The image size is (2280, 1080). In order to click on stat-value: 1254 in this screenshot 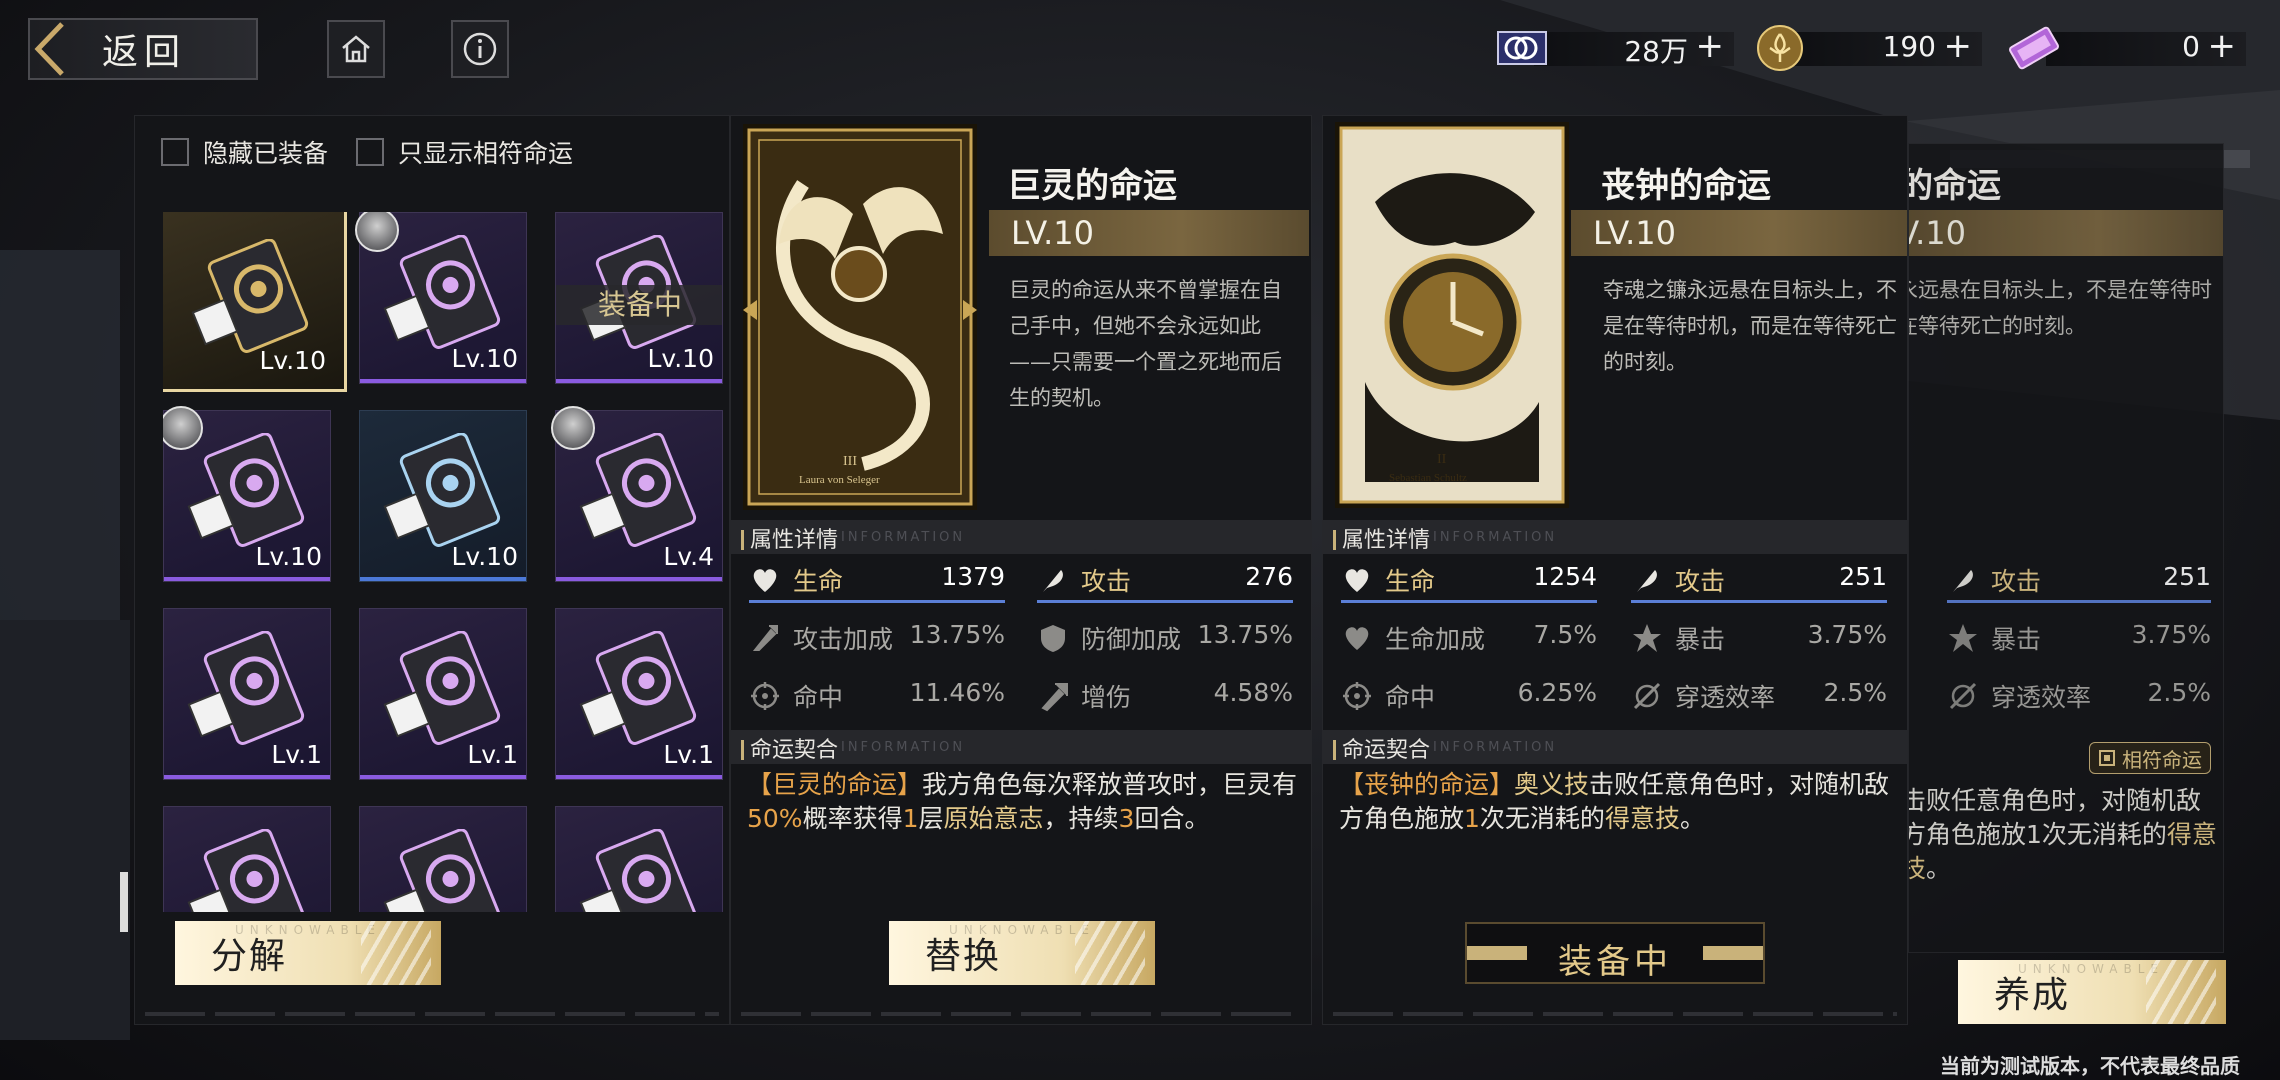, I will do `click(1565, 576)`.